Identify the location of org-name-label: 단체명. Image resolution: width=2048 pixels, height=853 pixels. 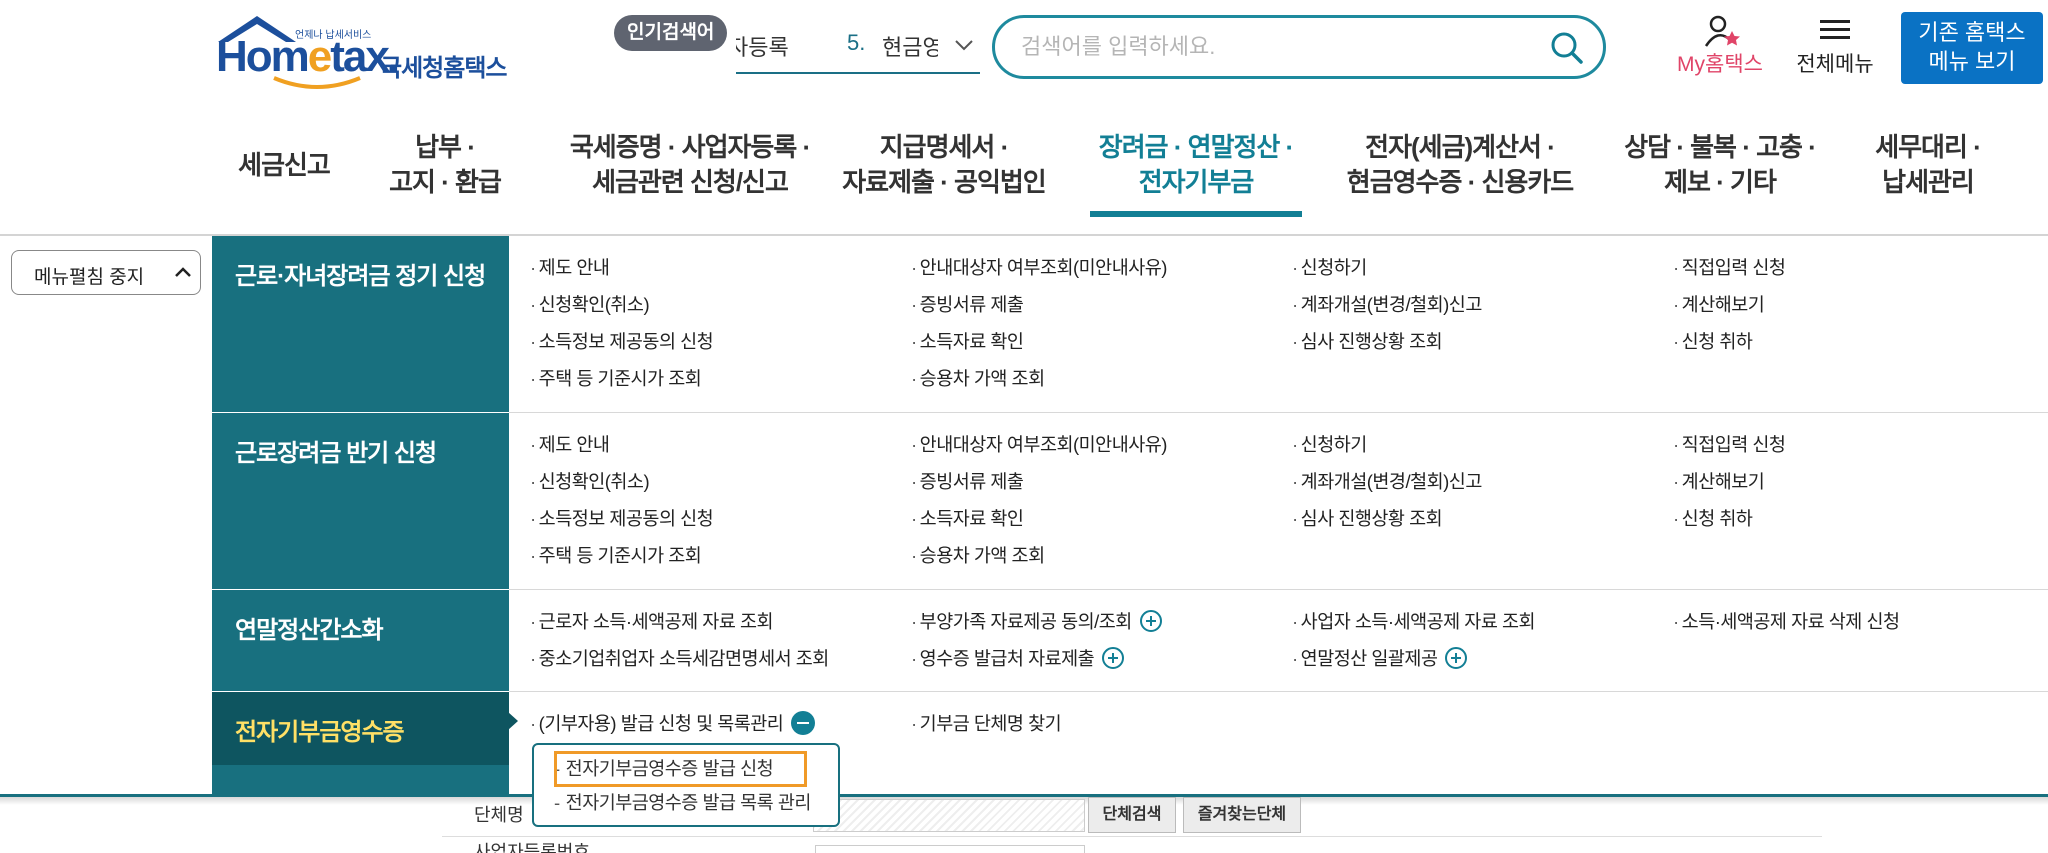
(499, 815).